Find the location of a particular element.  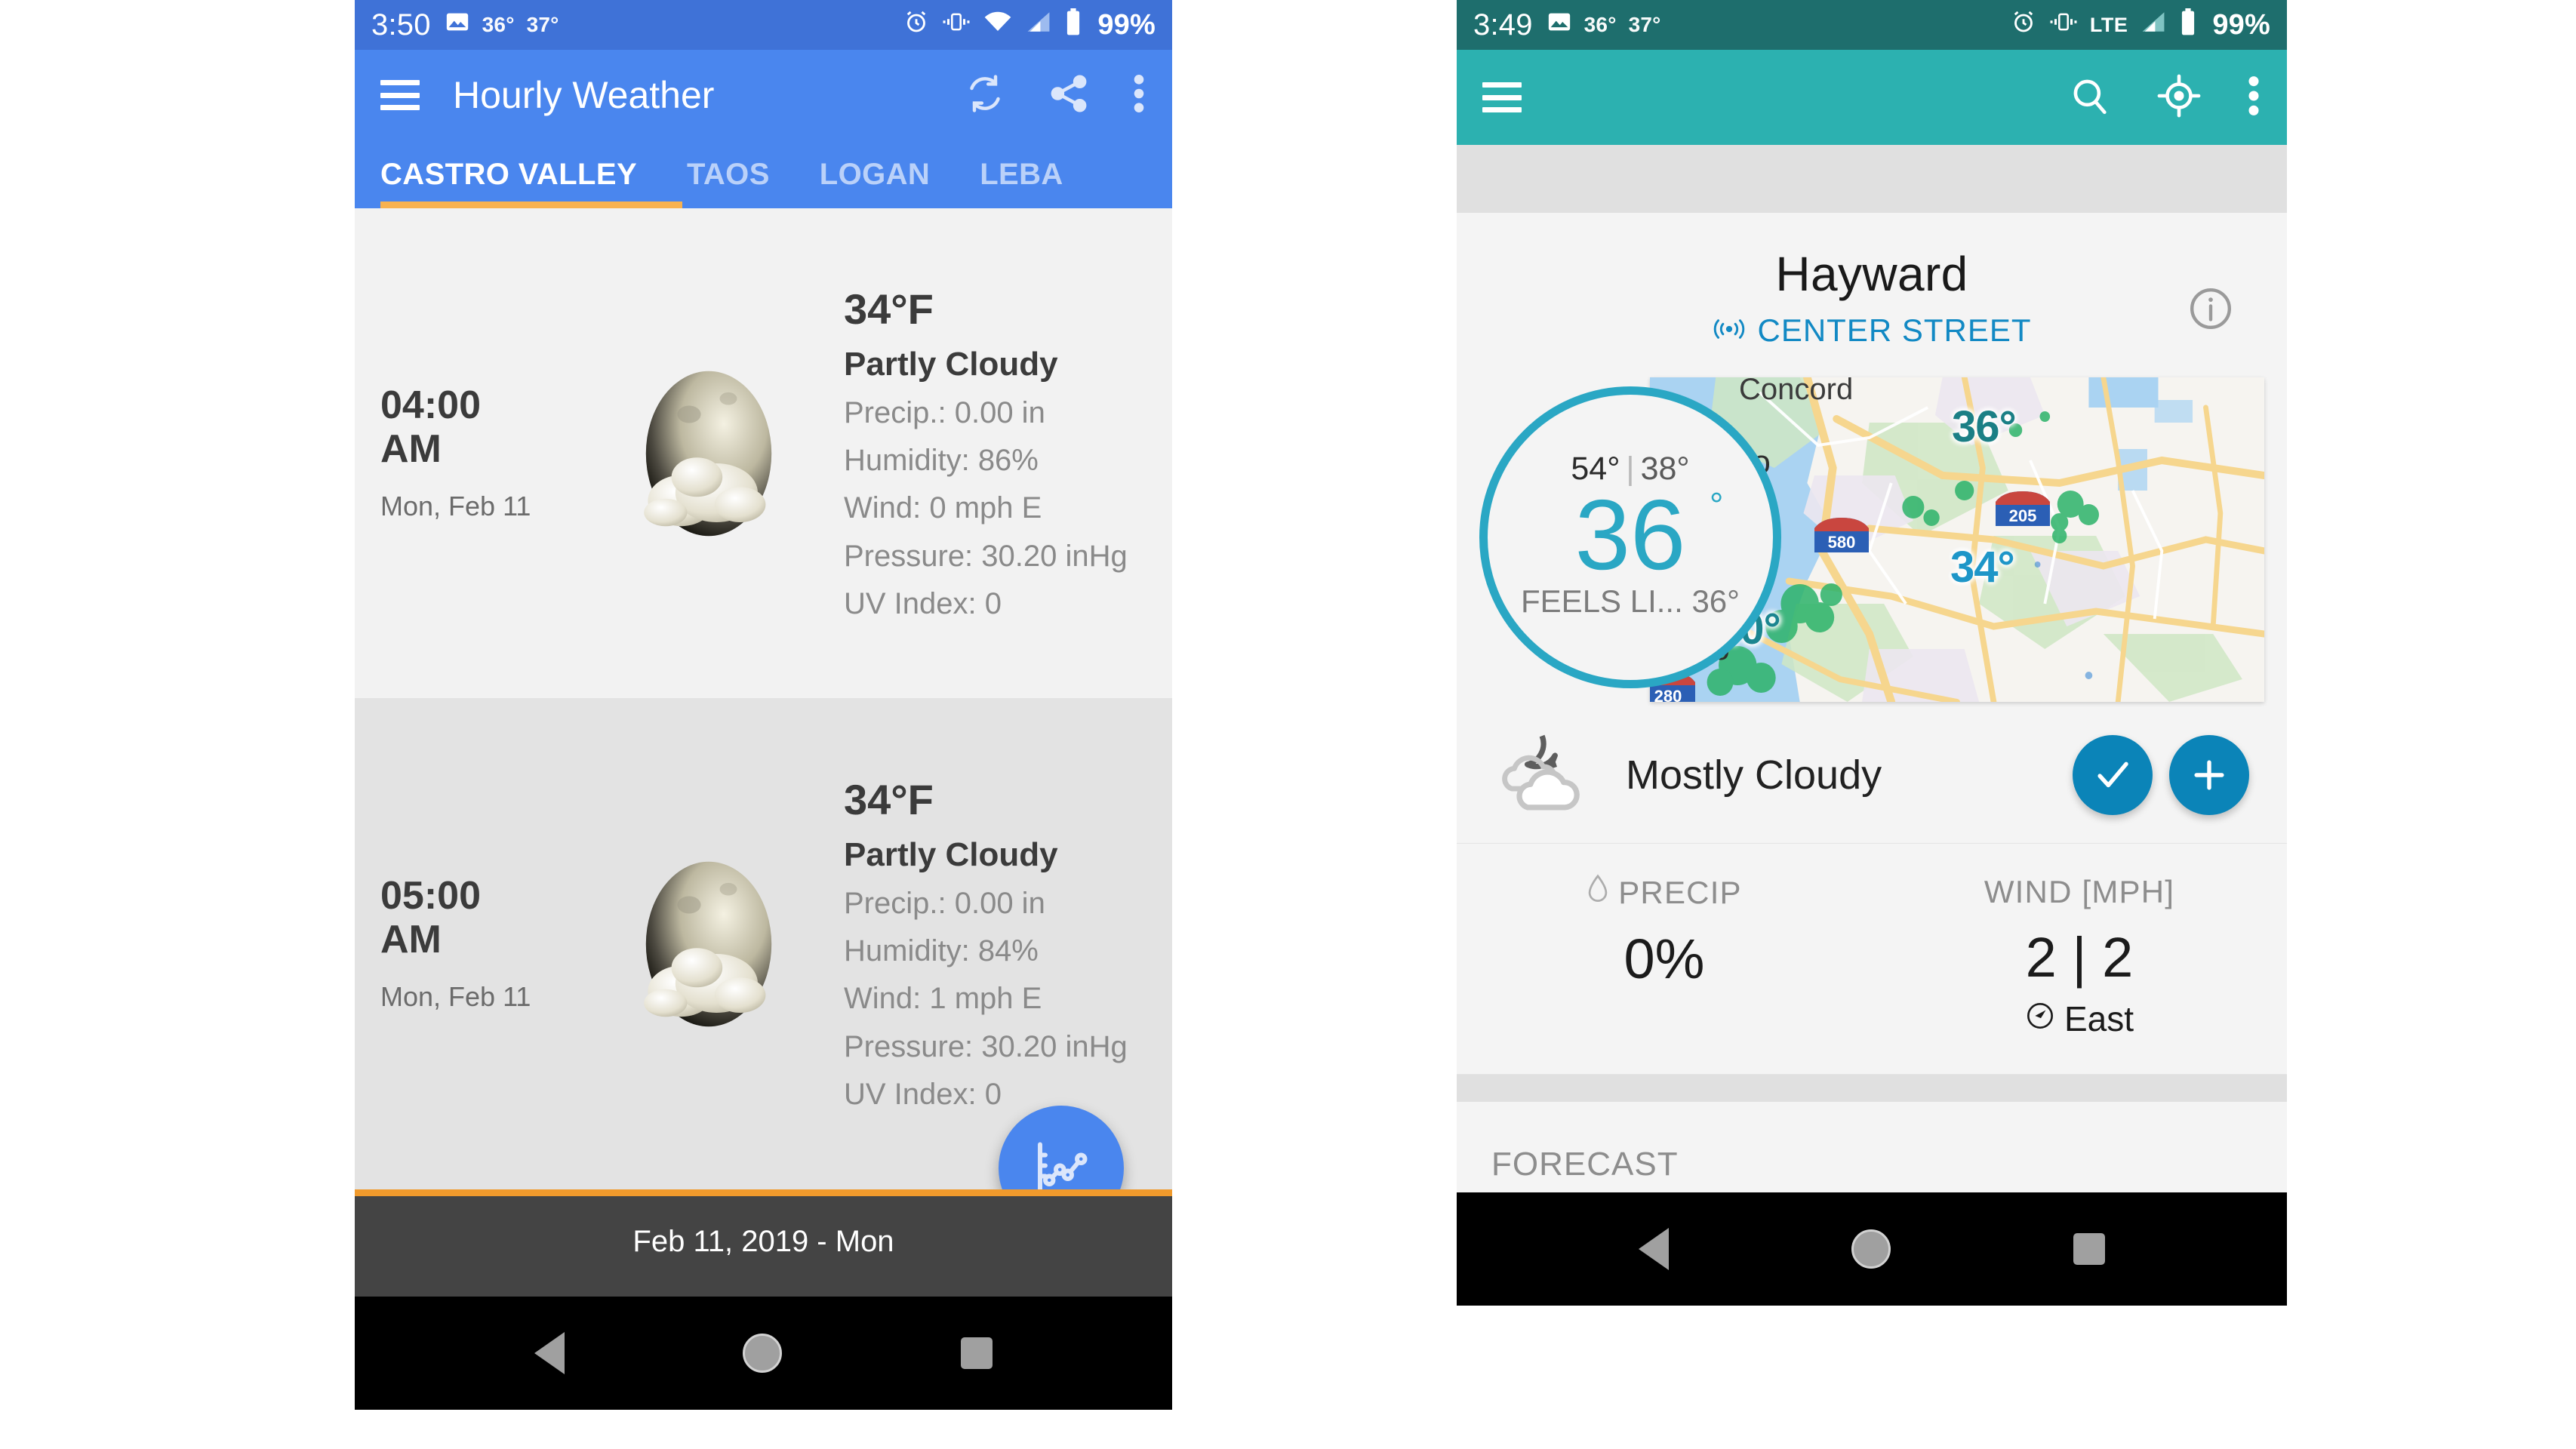

tab-logan: LOGAN is located at coordinates (875, 183).